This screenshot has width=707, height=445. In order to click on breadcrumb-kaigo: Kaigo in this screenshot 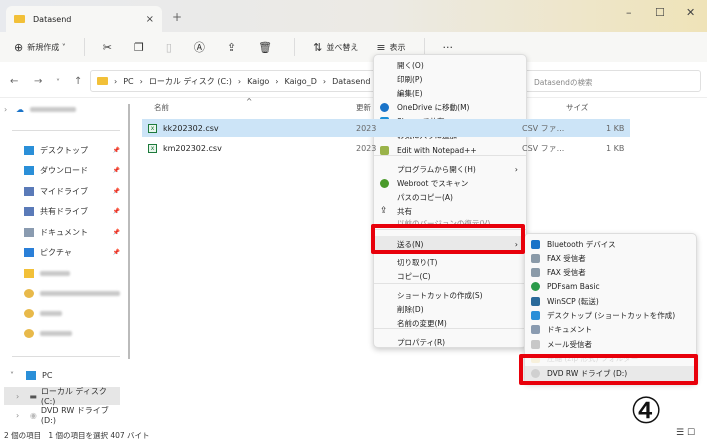, I will do `click(258, 81)`.